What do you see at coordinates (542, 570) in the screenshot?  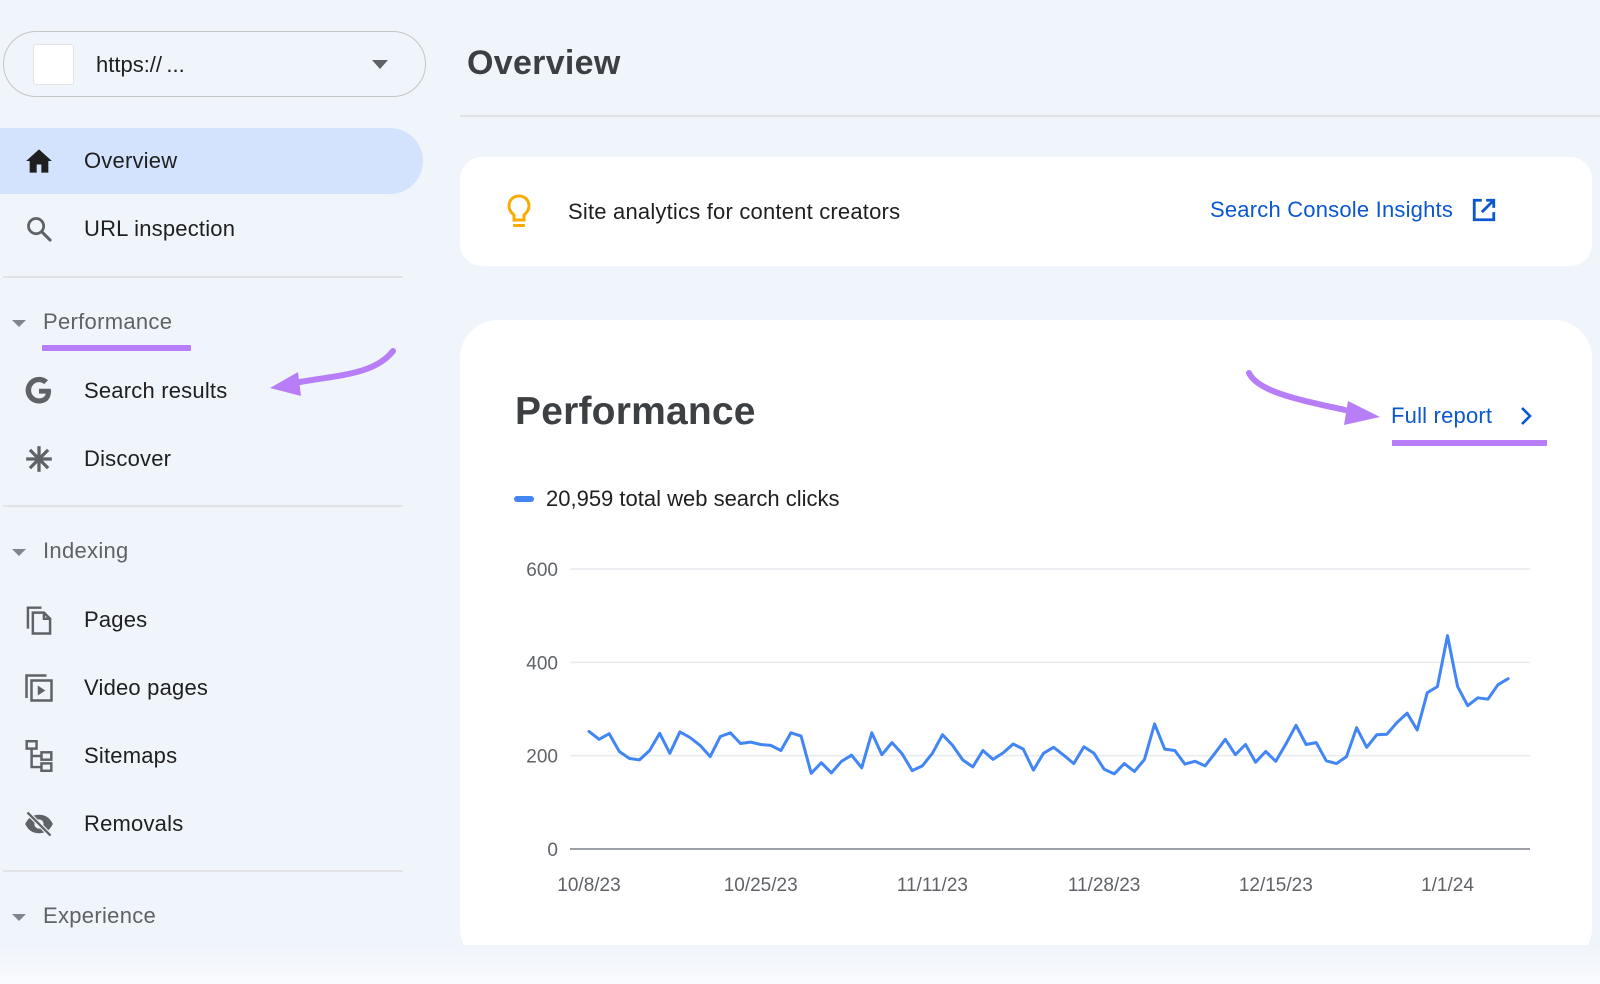 I see `y-tick-label: 600` at bounding box center [542, 570].